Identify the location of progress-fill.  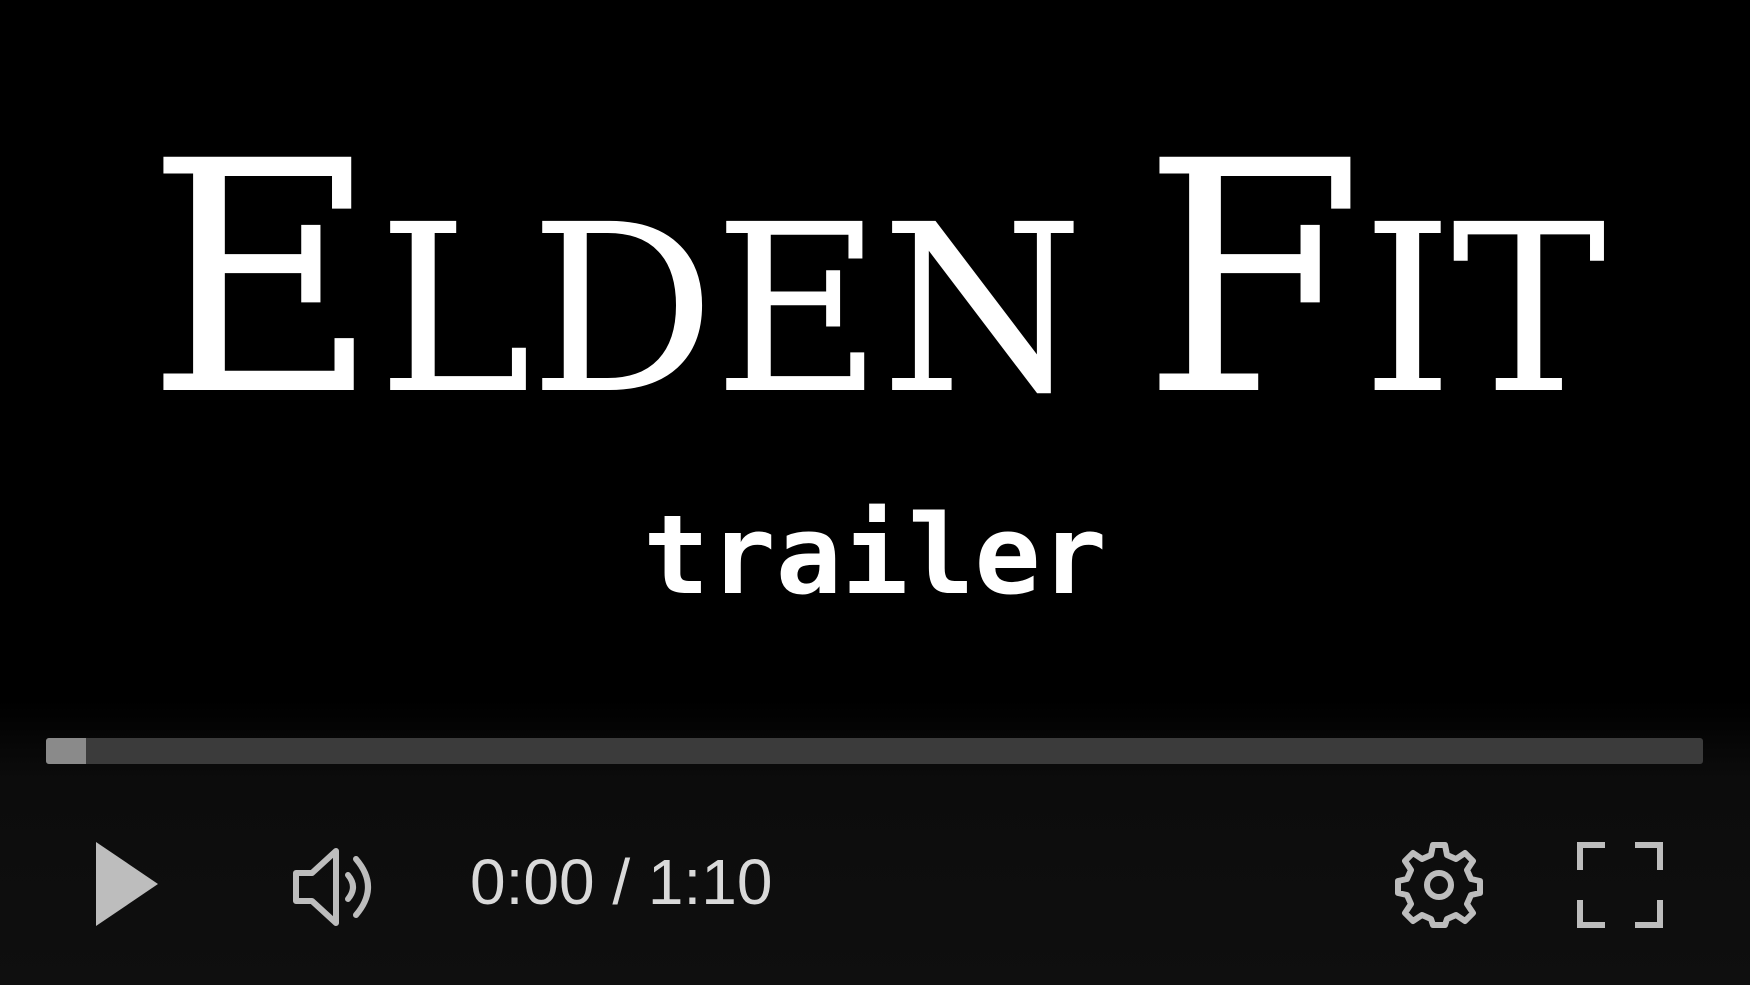
(66, 751).